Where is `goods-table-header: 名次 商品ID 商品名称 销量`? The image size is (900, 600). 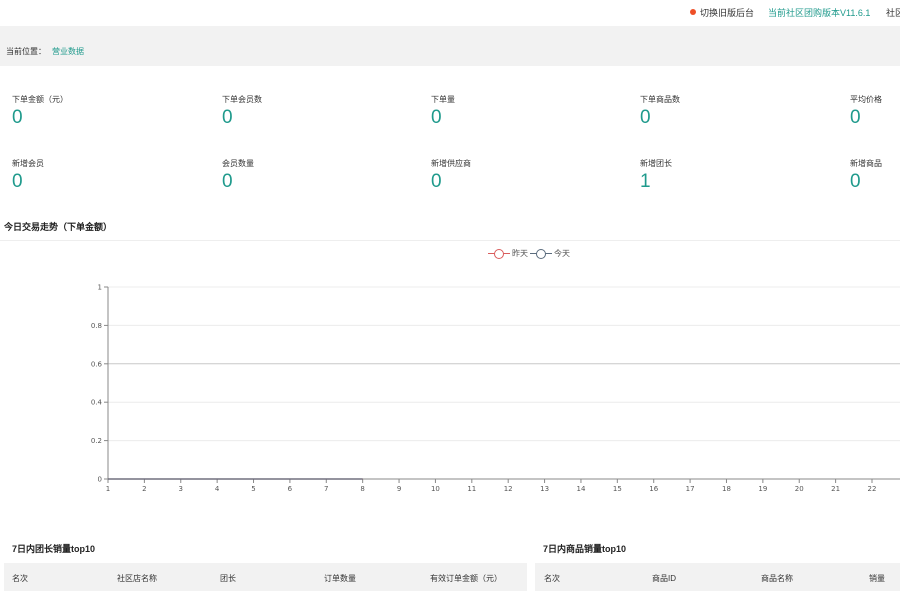
goods-table-header: 名次 商品ID 商品名称 销量 is located at coordinates (717, 577).